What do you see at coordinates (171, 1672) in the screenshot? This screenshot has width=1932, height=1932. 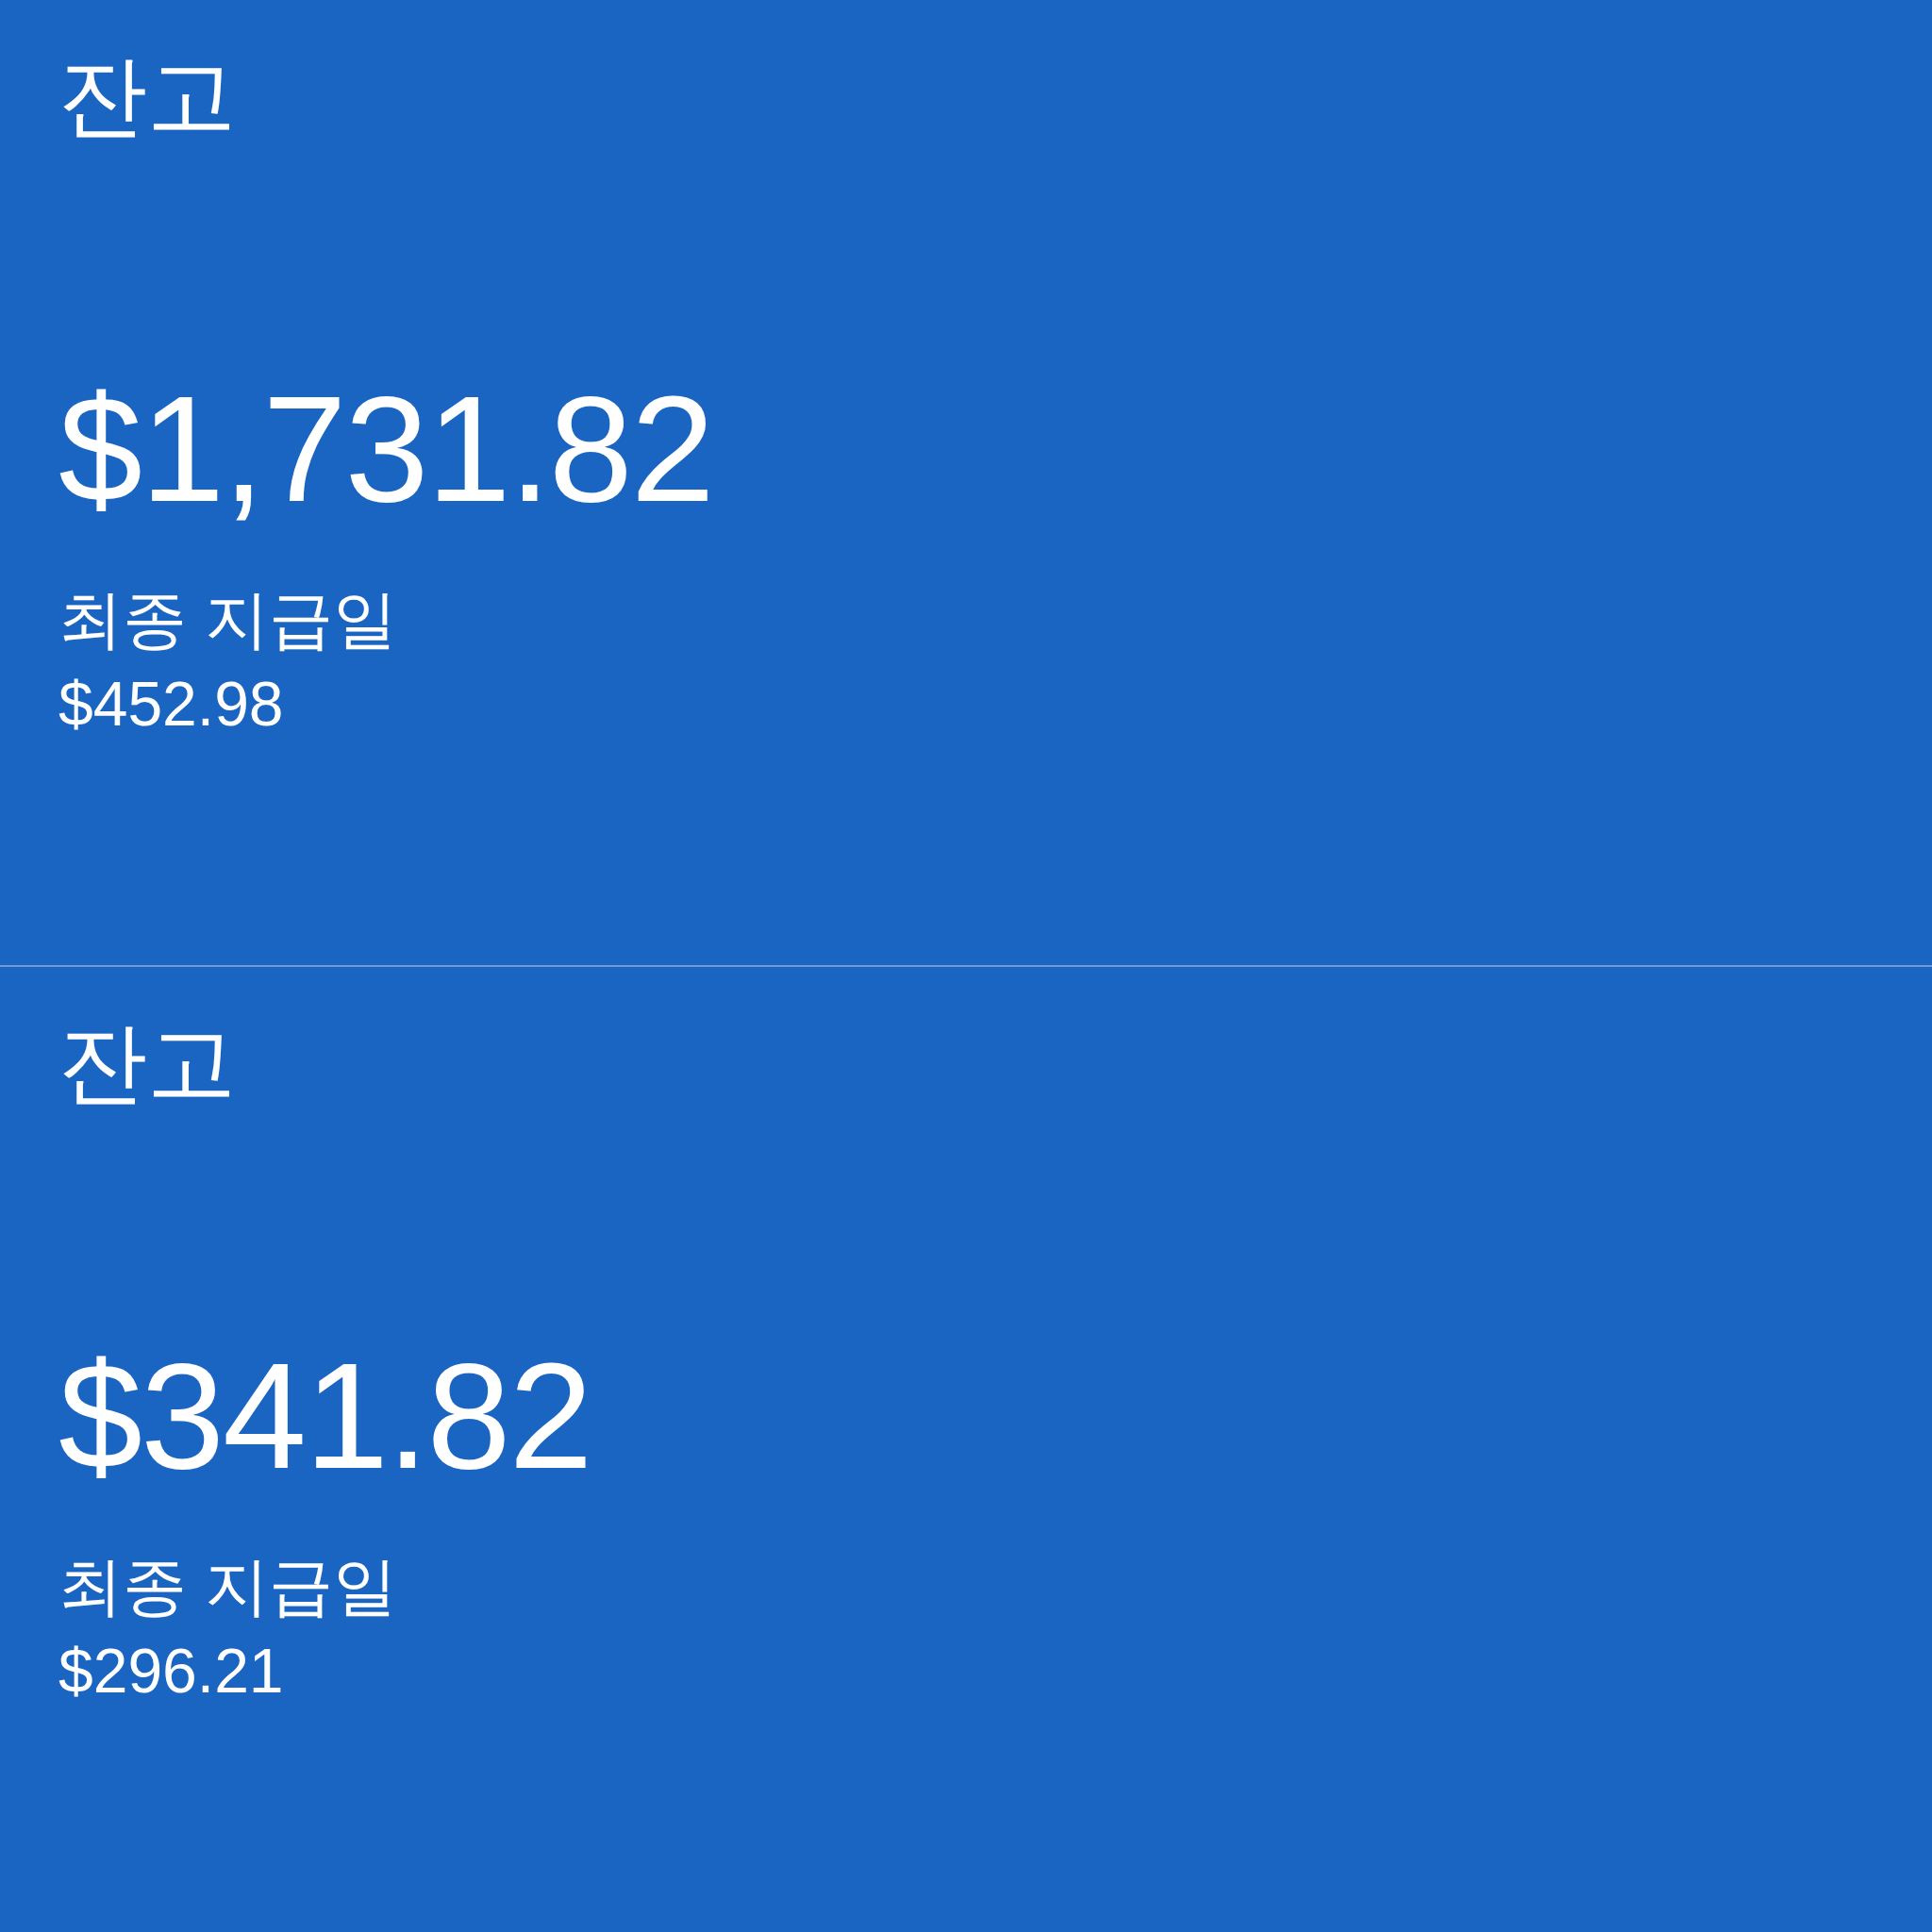 I see `last-payment-amount: $296.21` at bounding box center [171, 1672].